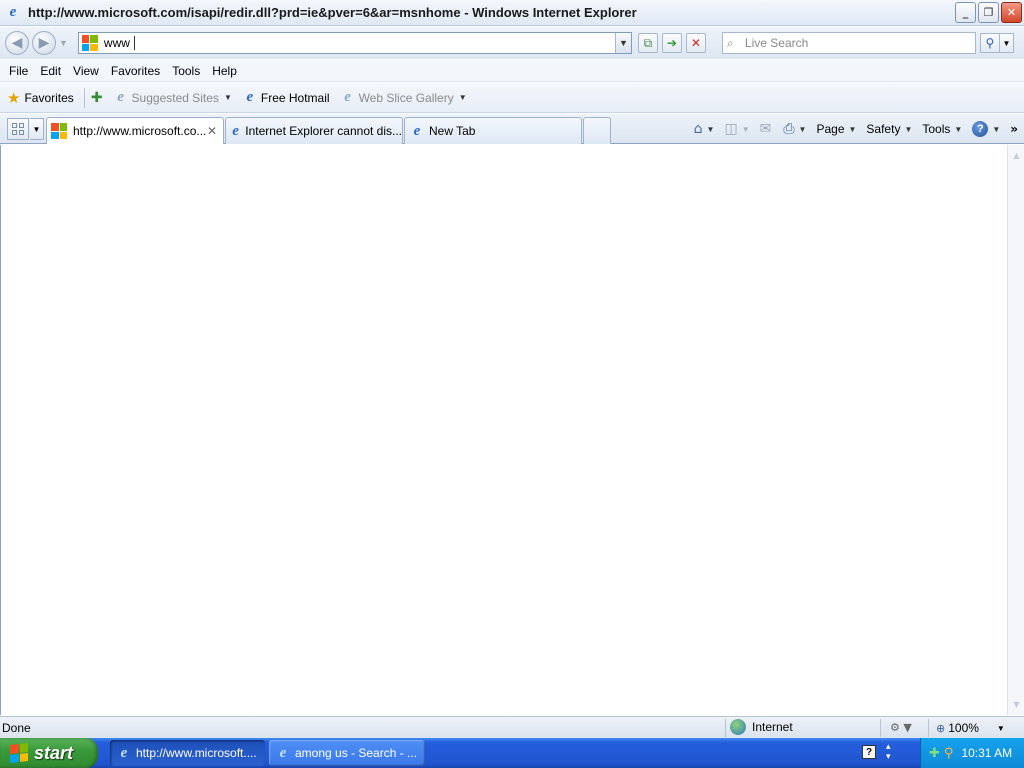  What do you see at coordinates (883, 129) in the screenshot?
I see `safety-menu-button: Safety` at bounding box center [883, 129].